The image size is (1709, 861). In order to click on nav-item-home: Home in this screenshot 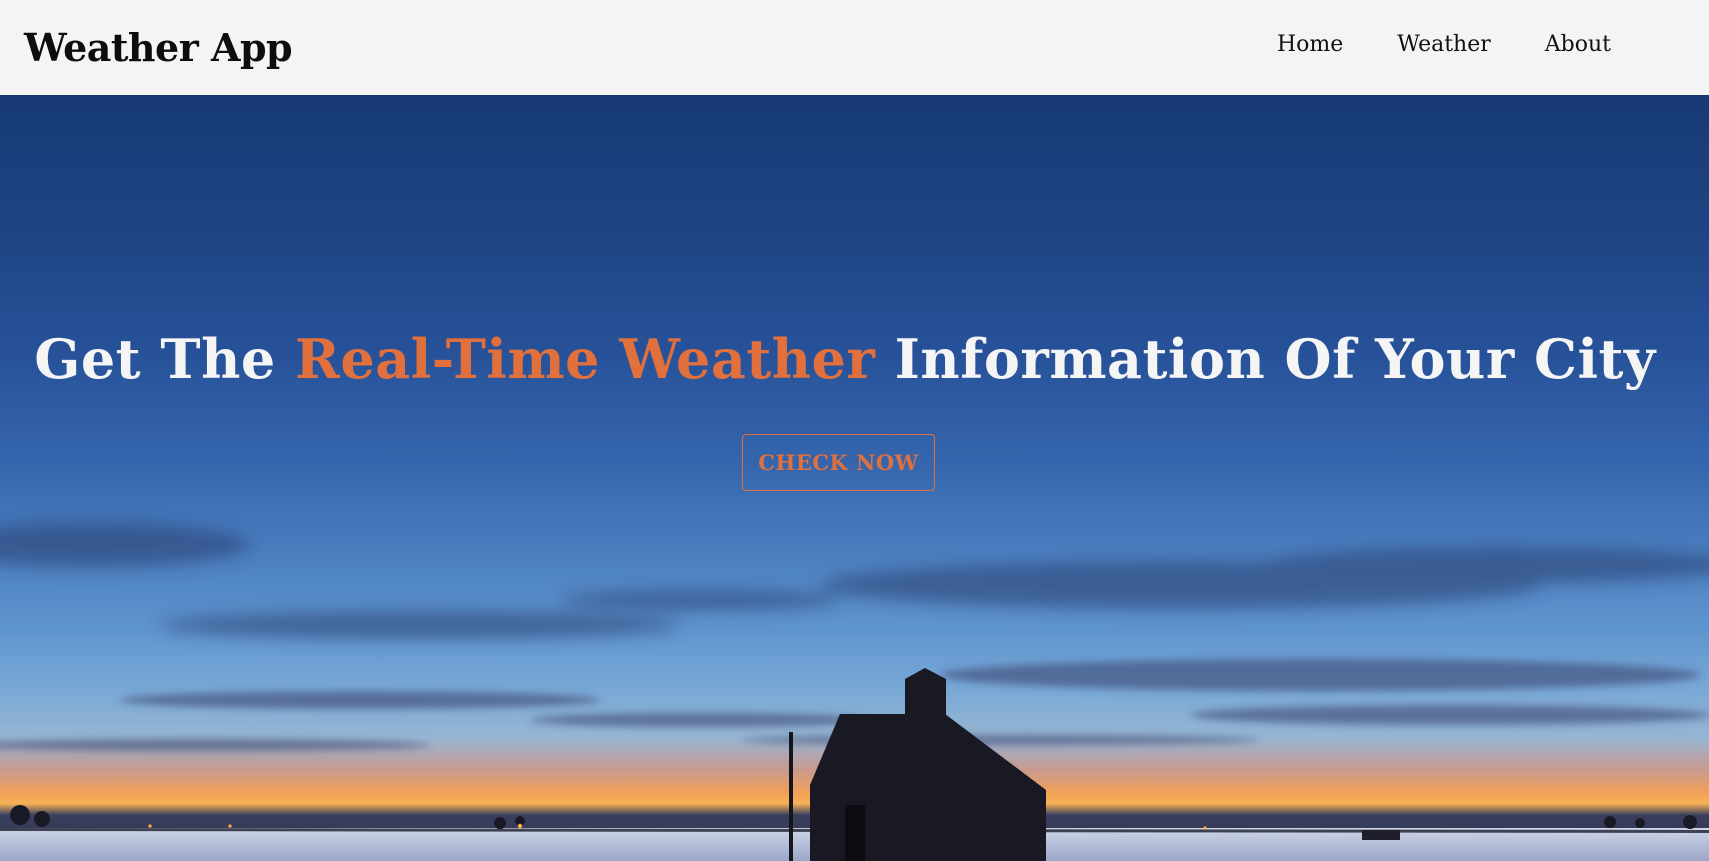, I will do `click(1310, 44)`.